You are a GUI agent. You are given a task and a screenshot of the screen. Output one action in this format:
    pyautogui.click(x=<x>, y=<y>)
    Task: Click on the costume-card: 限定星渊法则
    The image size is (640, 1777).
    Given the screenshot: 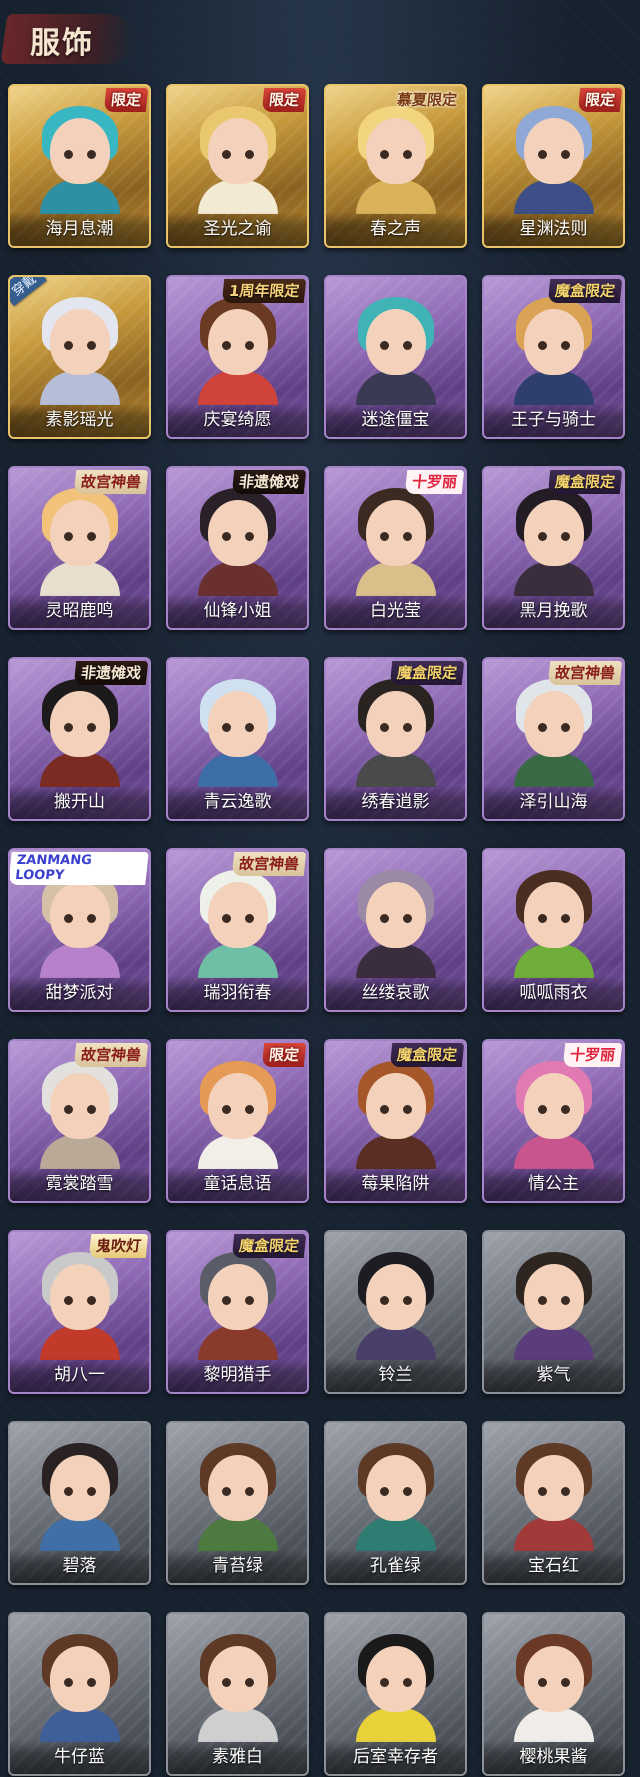 What is the action you would take?
    pyautogui.click(x=553, y=166)
    